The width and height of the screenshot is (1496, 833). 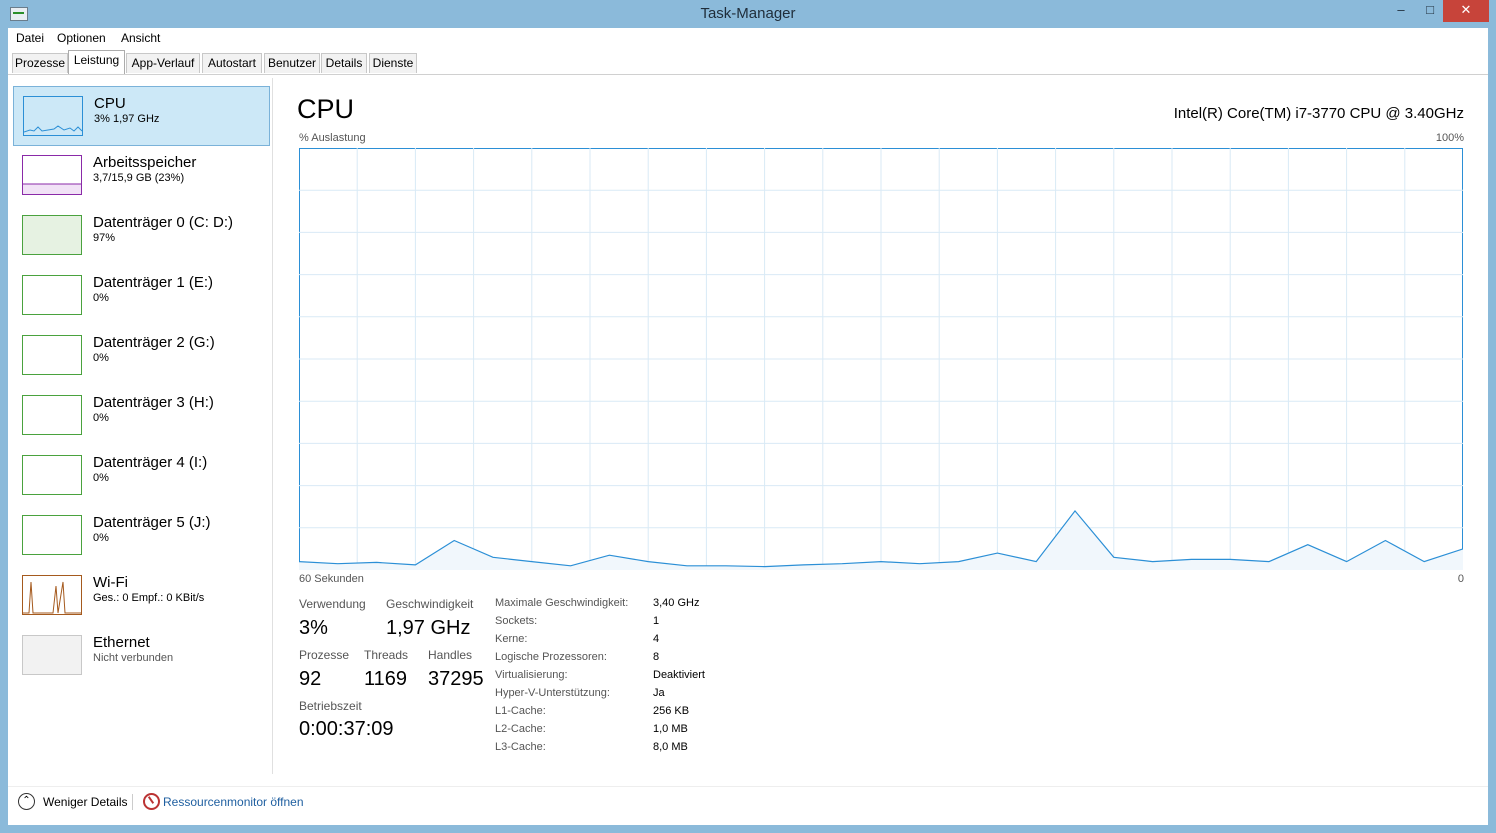 I want to click on info-value: 1,0 MB, so click(x=670, y=729).